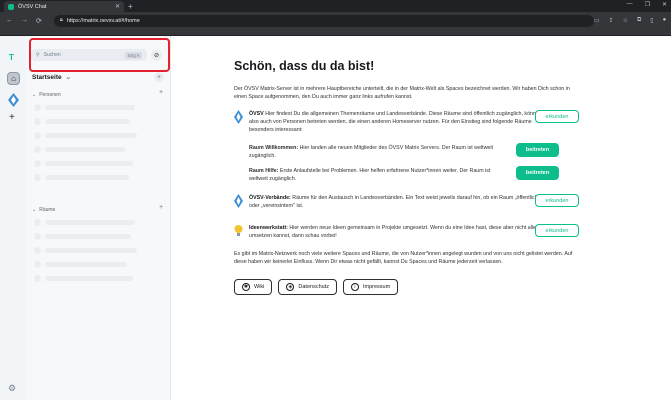 The image size is (671, 400). What do you see at coordinates (304, 66) in the screenshot?
I see `page-title: Schön, dass du da bist!` at bounding box center [304, 66].